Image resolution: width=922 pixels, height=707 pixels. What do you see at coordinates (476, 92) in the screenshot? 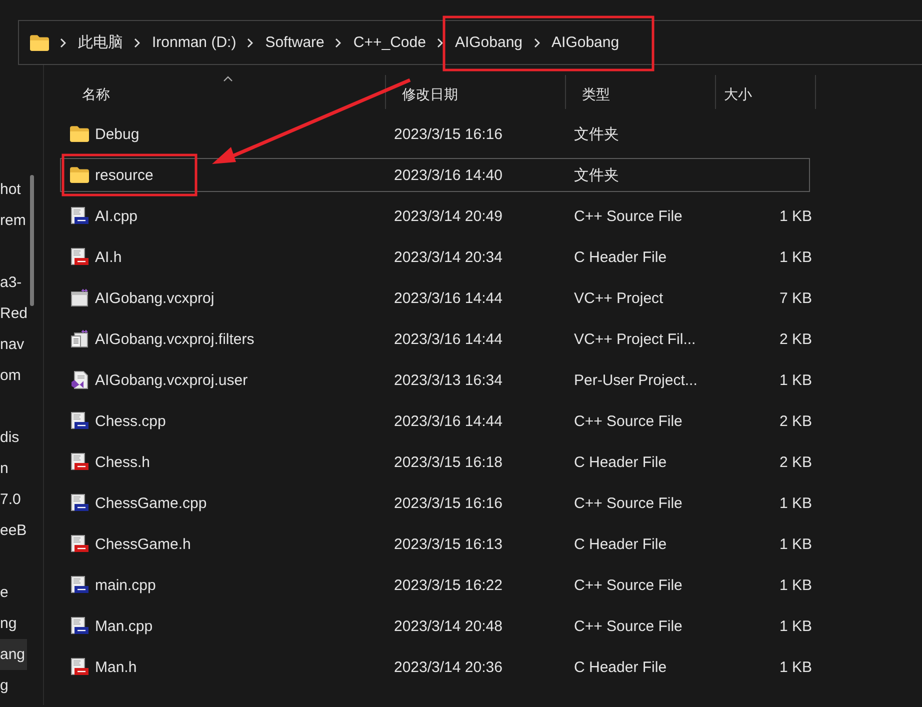
I see `column-header: 修改日期` at bounding box center [476, 92].